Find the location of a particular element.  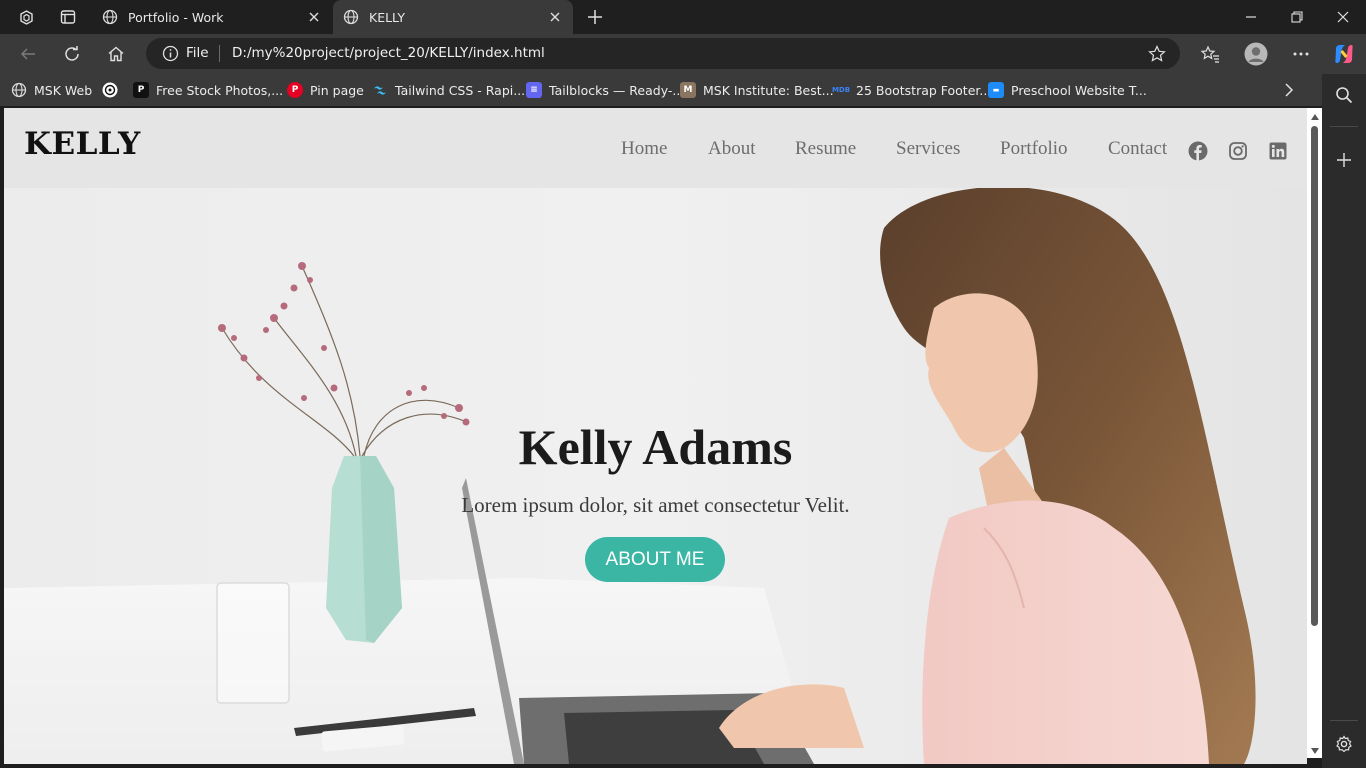

back-button is located at coordinates (28, 54).